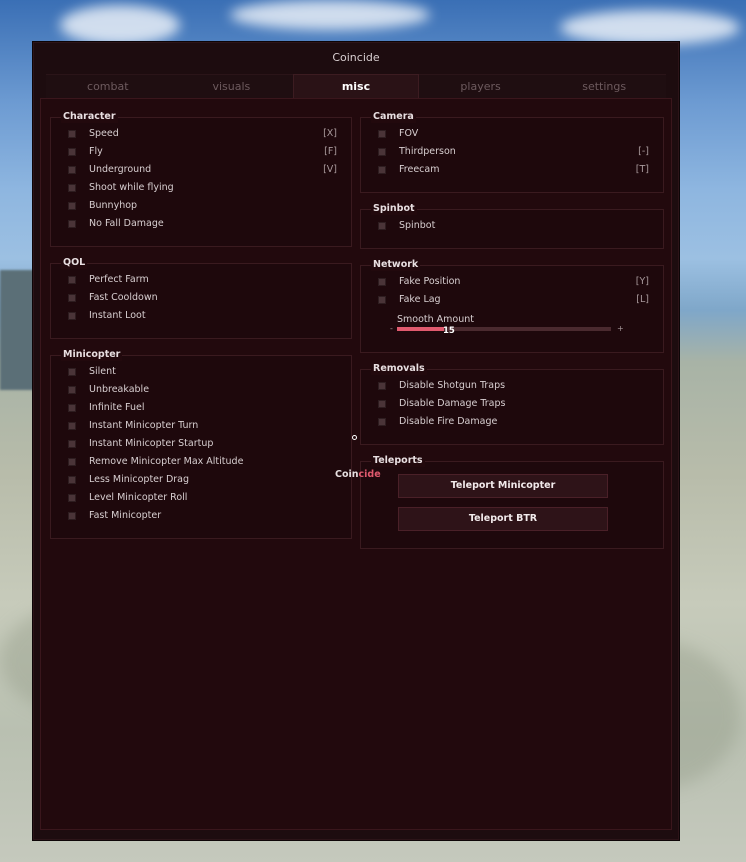 The height and width of the screenshot is (862, 746). Describe the element at coordinates (102, 371) in the screenshot. I see `toggle-label: Silent` at that location.